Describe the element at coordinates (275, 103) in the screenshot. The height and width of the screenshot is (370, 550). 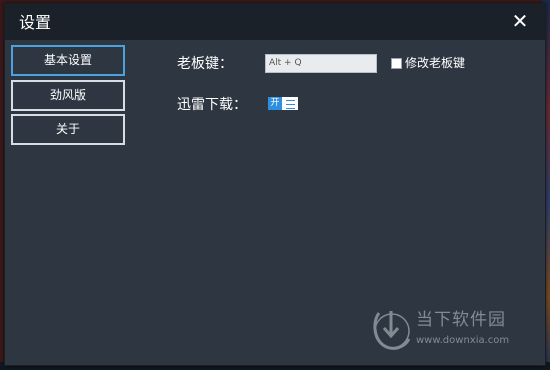
I see `toggle-on-label: 开` at that location.